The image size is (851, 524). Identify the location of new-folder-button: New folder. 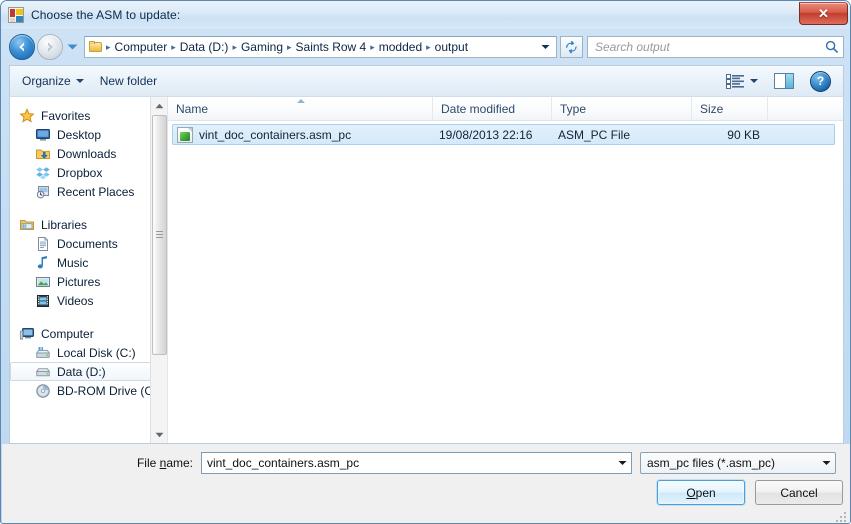
(128, 81).